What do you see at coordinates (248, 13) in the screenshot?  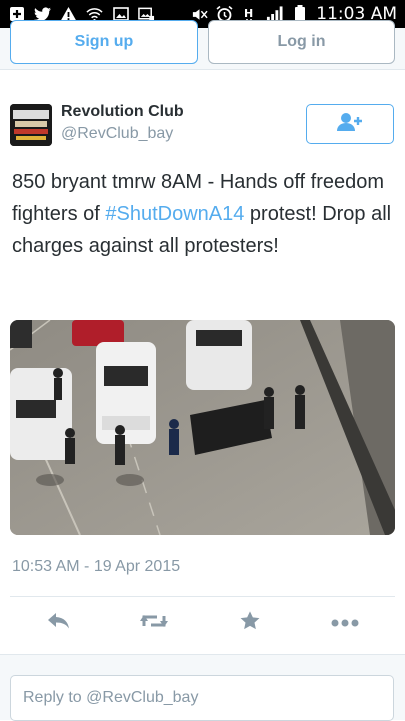 I see `svg-text: H` at bounding box center [248, 13].